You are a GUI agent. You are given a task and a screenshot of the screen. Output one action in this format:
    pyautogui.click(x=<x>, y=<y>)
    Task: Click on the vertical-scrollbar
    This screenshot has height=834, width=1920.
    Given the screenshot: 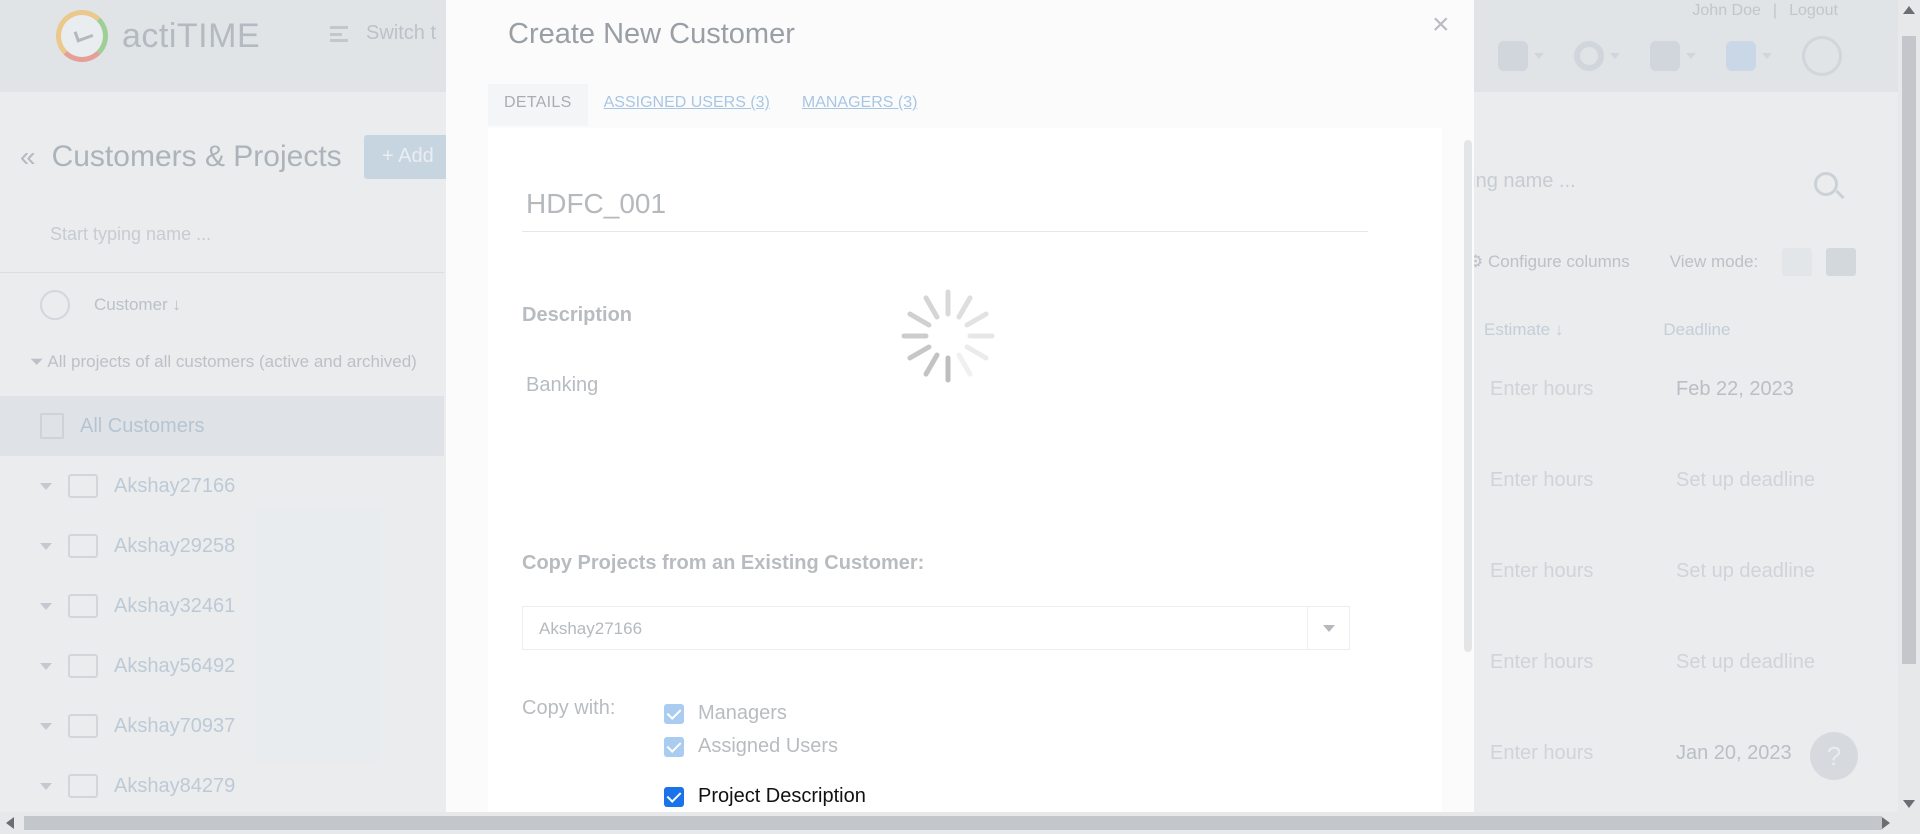 What is the action you would take?
    pyautogui.click(x=1909, y=406)
    